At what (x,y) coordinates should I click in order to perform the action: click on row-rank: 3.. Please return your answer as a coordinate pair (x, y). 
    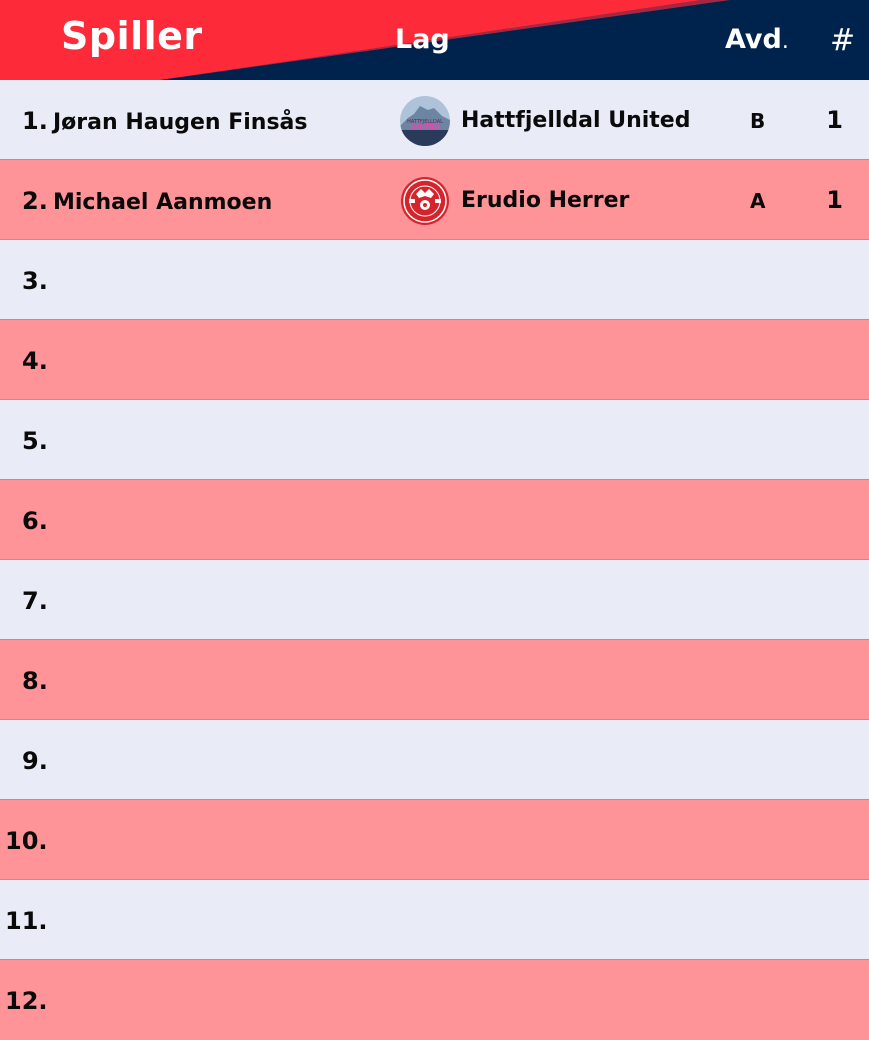
    Looking at the image, I should click on (35, 281).